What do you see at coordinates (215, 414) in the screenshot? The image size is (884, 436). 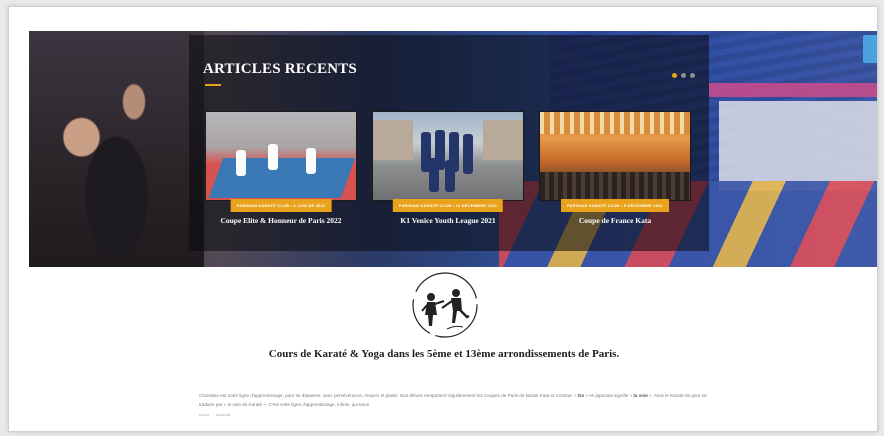 I see `paragraph-continuation: notre ... d'esprit.` at bounding box center [215, 414].